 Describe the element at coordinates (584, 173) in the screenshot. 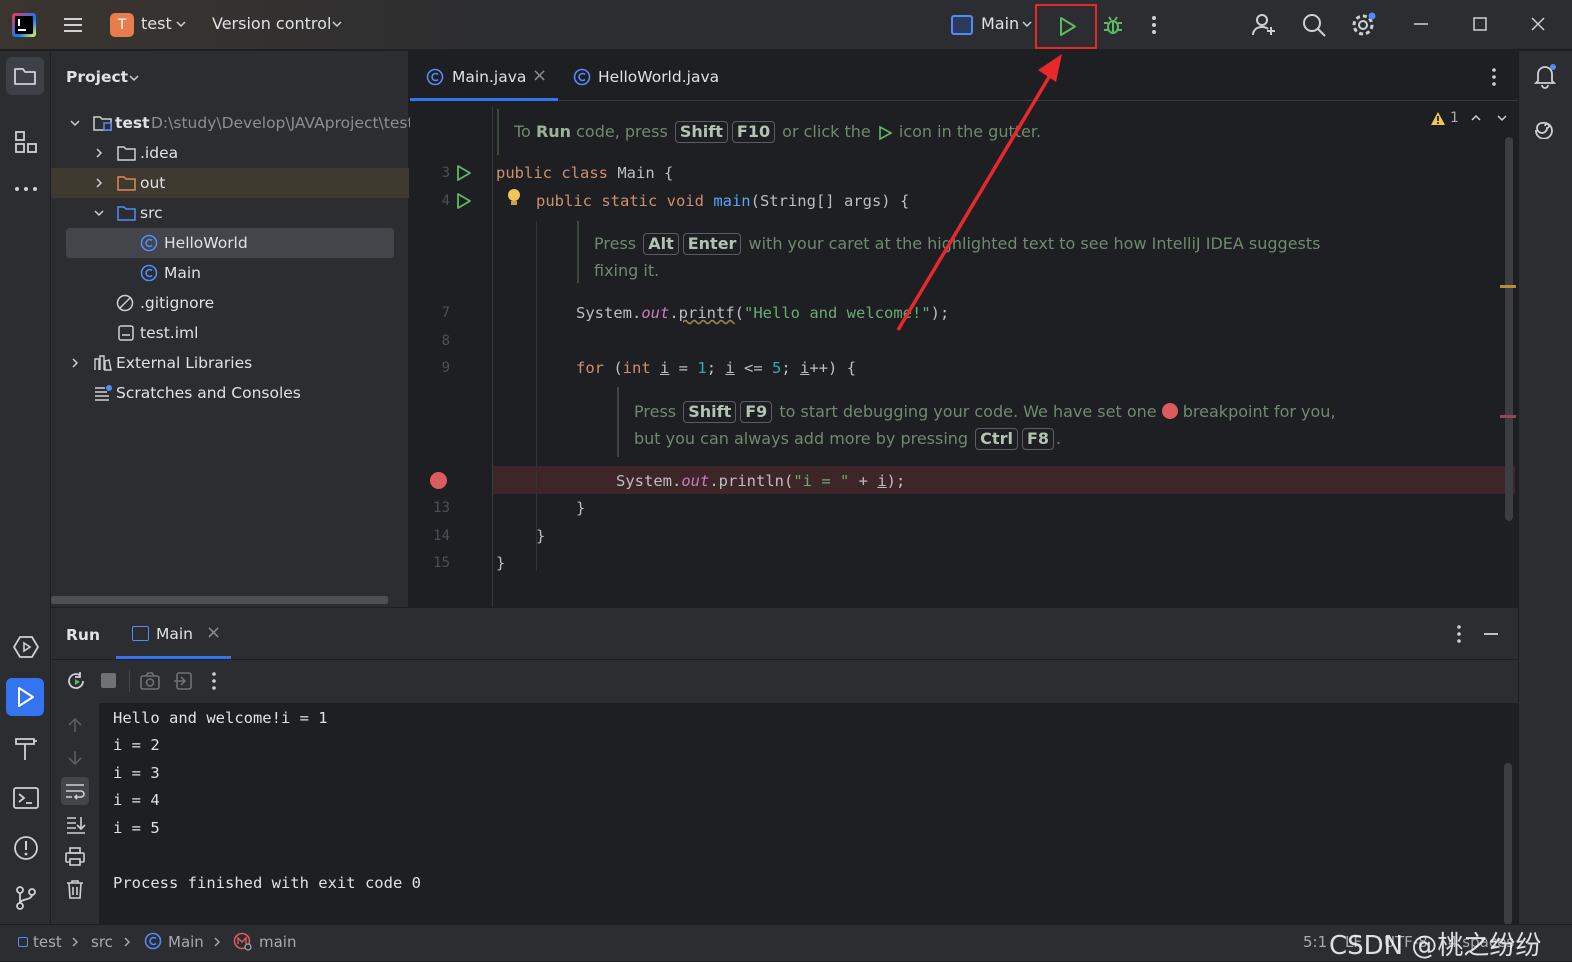

I see `code-line-3: public class Main {` at that location.